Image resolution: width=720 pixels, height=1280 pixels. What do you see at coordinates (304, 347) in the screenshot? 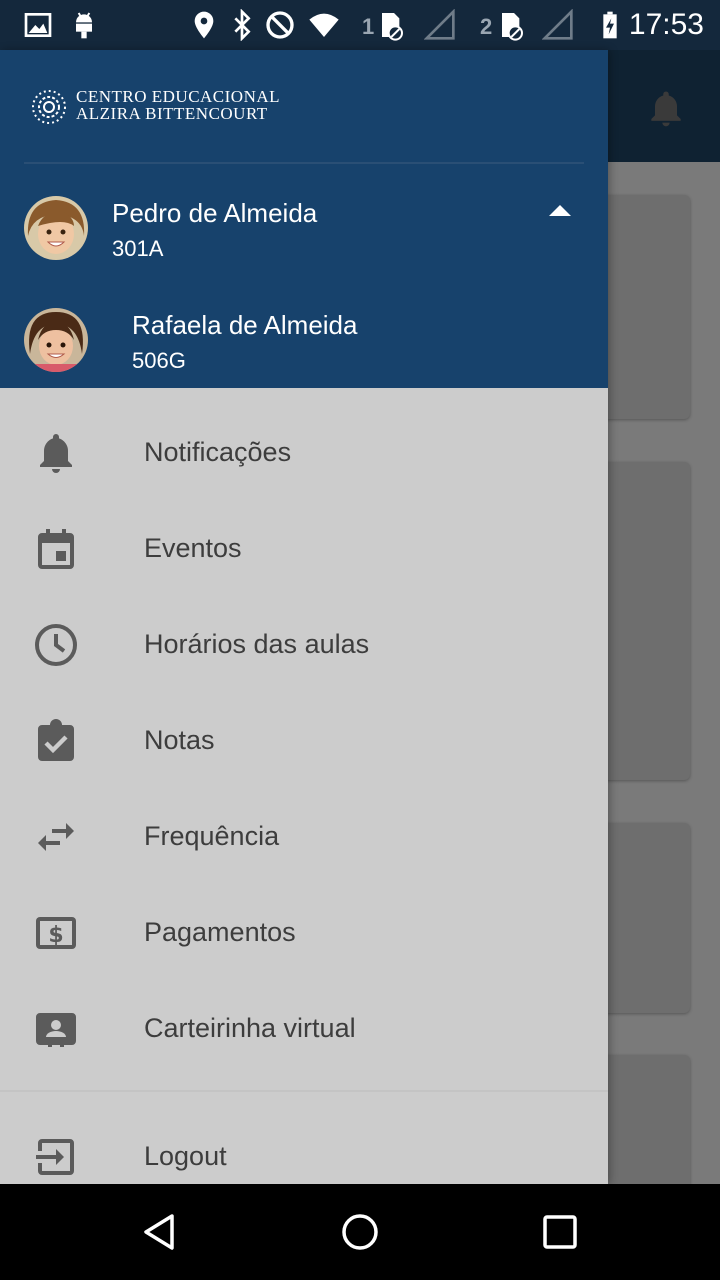
I see `account-rafaela: Rafaela de Almeida 506G` at bounding box center [304, 347].